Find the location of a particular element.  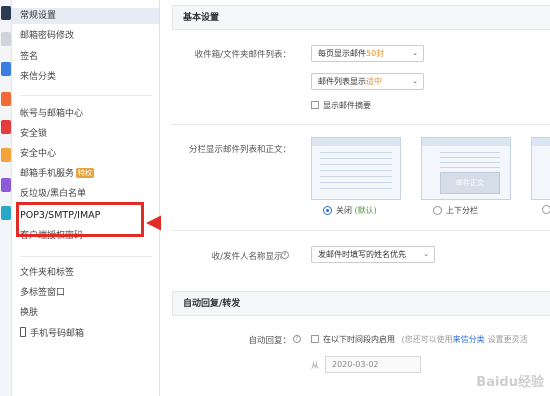

sidebar-item-label: 帐号与邮箱中心 is located at coordinates (52, 114).